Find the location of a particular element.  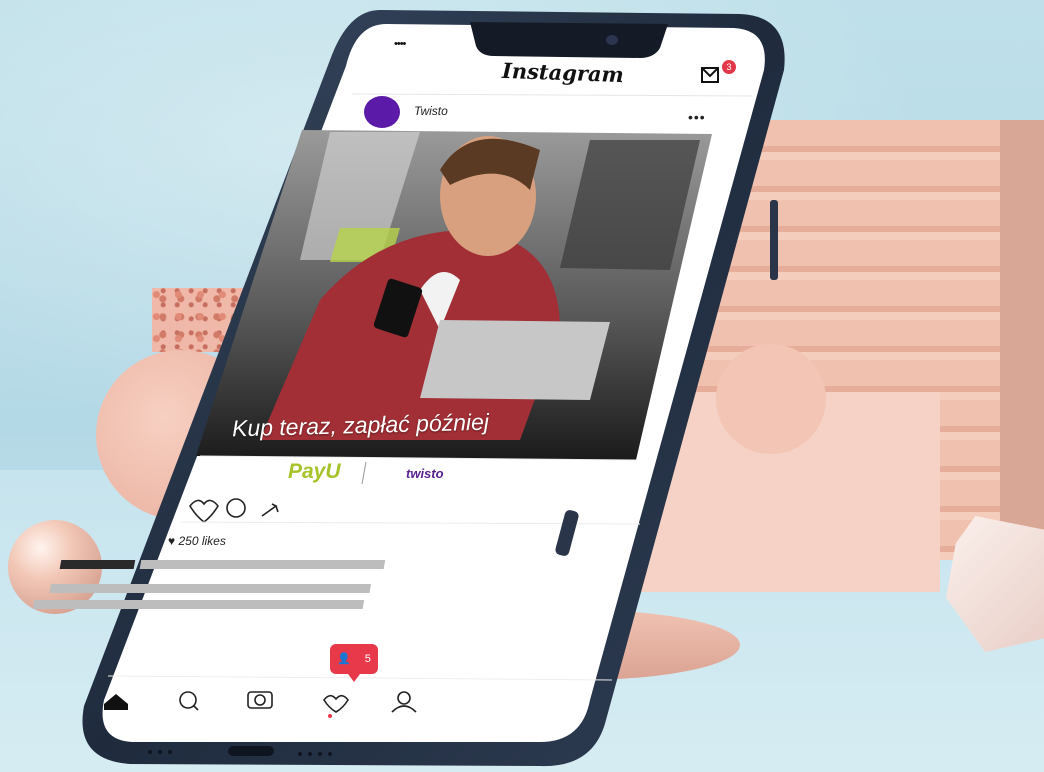

like-button is located at coordinates (203, 509).